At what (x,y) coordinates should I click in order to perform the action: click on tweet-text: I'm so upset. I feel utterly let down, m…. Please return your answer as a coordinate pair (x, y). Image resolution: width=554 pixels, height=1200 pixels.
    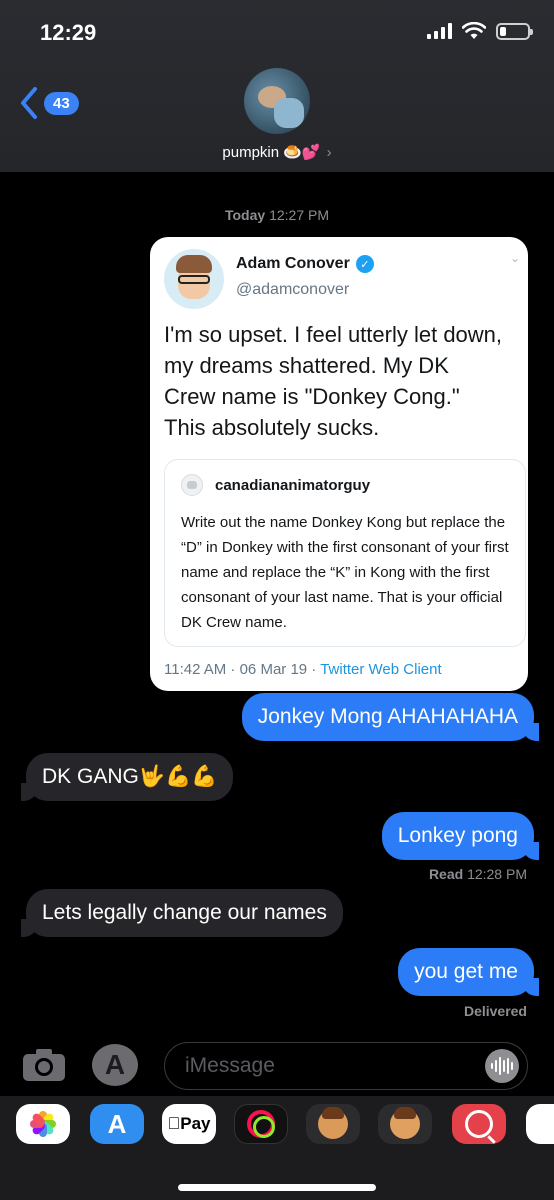
    Looking at the image, I should click on (333, 381).